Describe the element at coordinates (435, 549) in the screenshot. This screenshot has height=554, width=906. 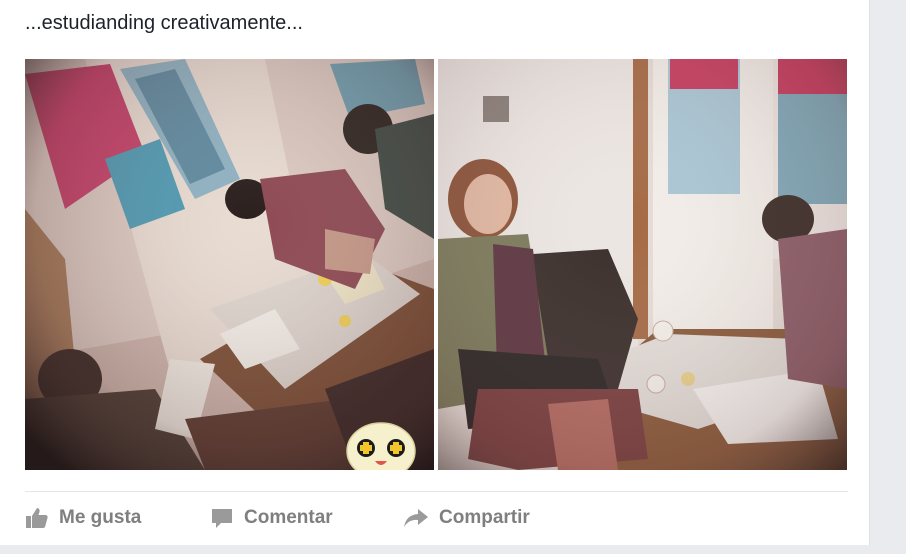
I see `feed-gap` at that location.